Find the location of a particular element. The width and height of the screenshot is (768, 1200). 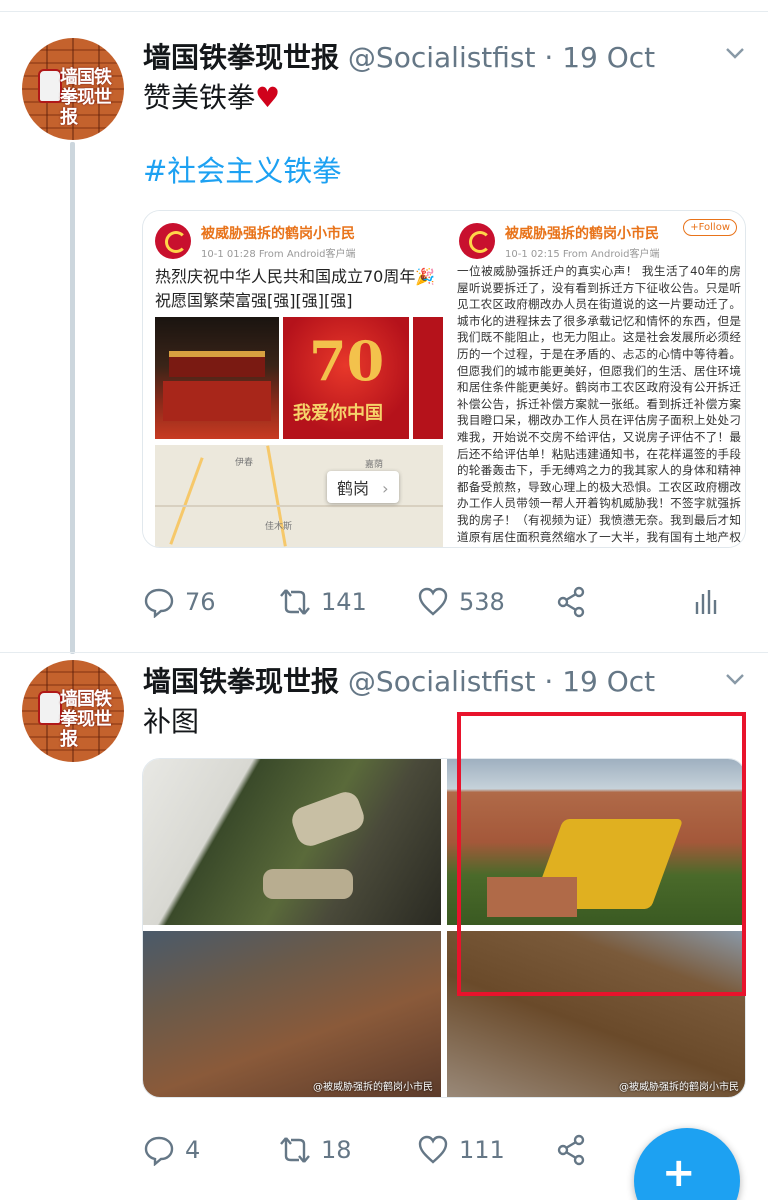

reply-count: 76 is located at coordinates (200, 602).